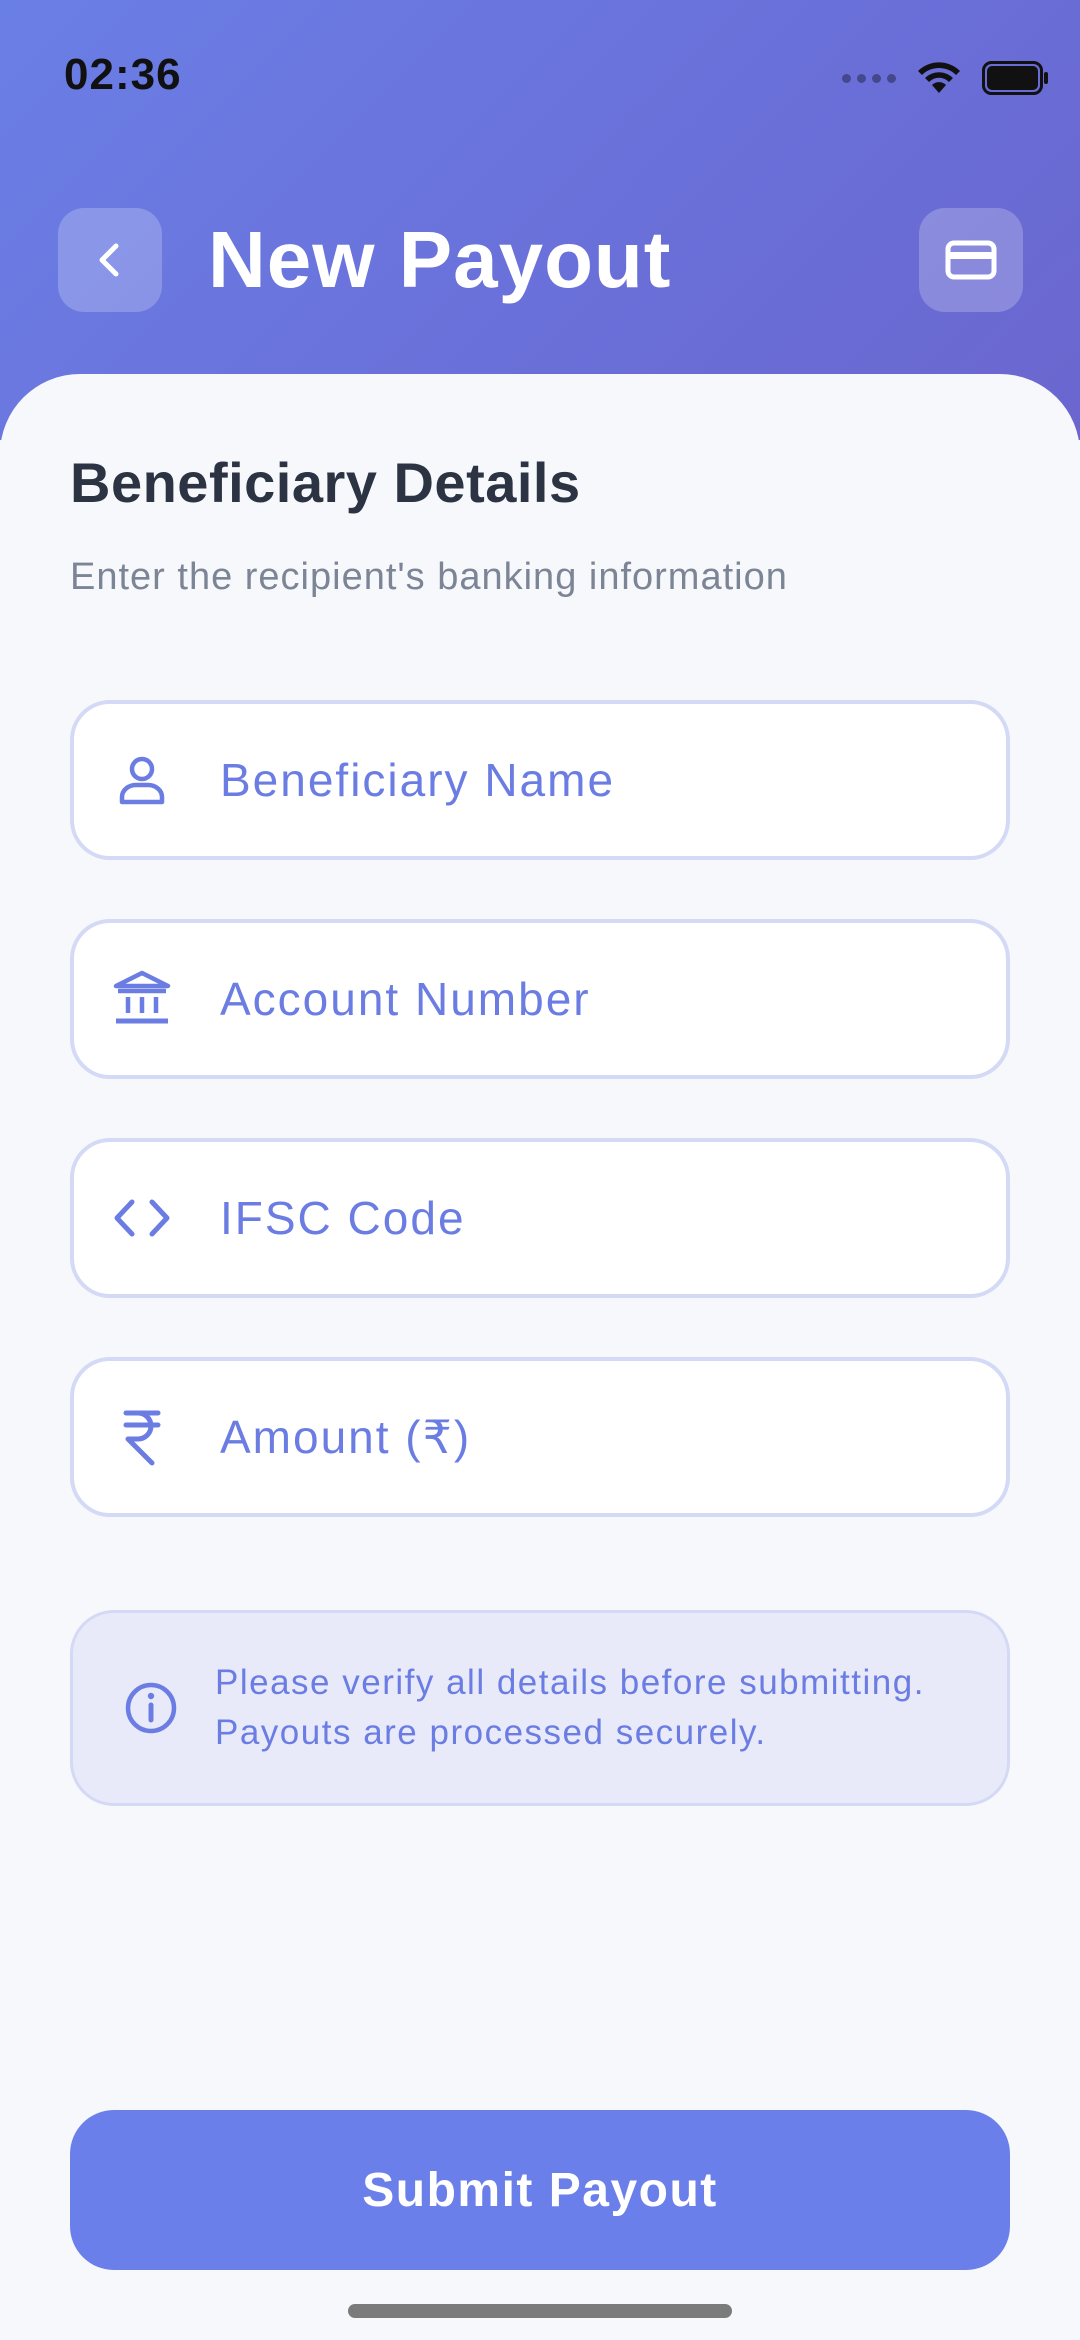 This screenshot has width=1080, height=2340. Describe the element at coordinates (346, 1437) in the screenshot. I see `amount-placeholder: Amount (₹)` at that location.